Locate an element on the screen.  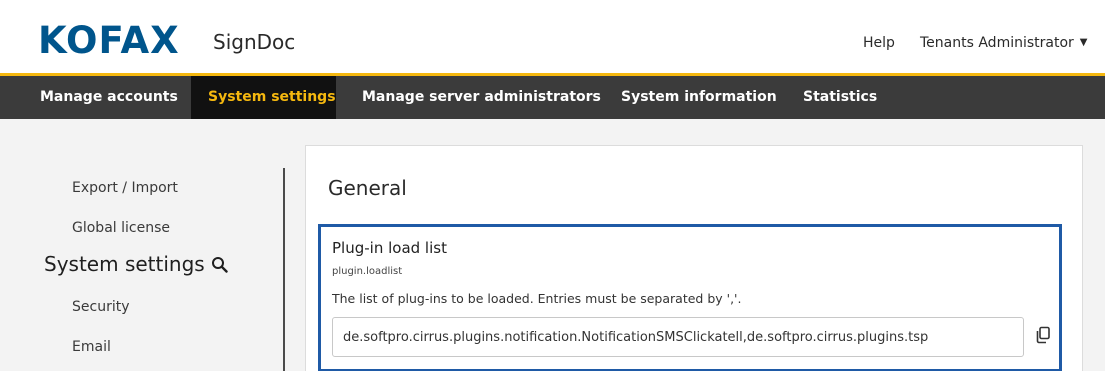
search-icon is located at coordinates (219, 264).